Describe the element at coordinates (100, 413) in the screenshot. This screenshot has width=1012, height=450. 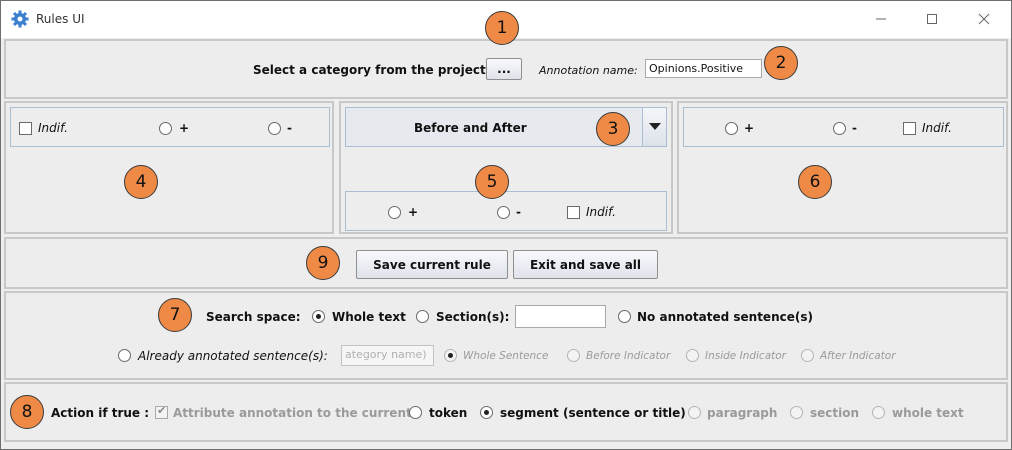
I see `action-if-true-label: Action if true :` at that location.